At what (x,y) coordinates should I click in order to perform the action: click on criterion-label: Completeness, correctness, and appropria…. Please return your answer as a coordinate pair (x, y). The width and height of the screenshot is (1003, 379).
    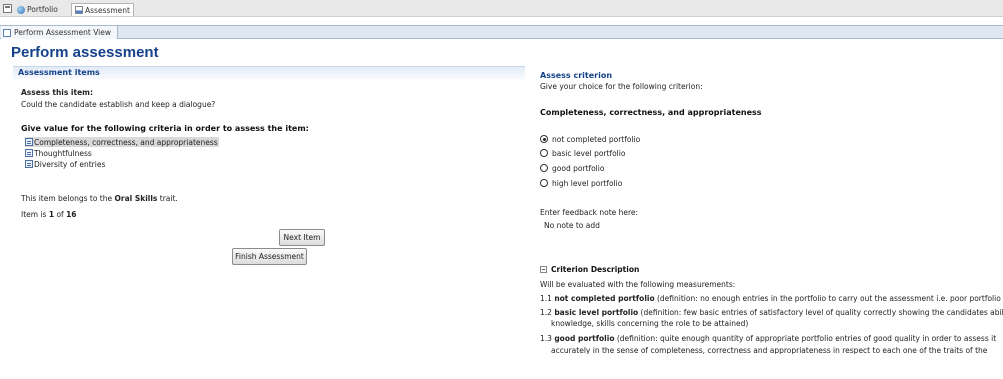
    Looking at the image, I should click on (126, 142).